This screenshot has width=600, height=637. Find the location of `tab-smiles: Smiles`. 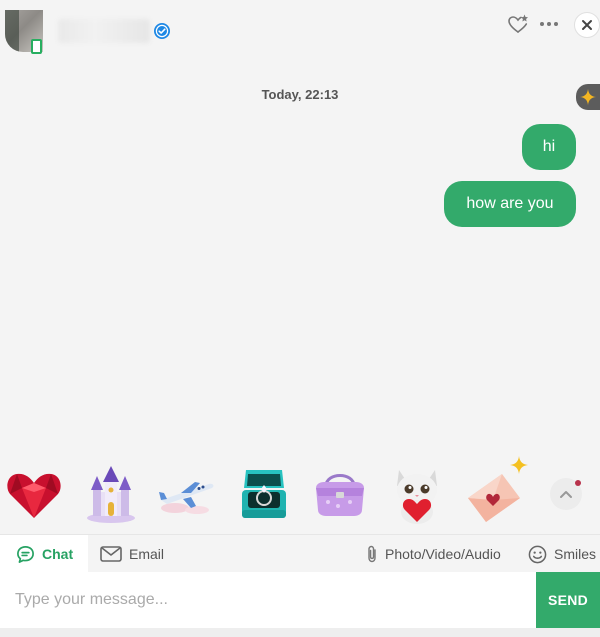

tab-smiles: Smiles is located at coordinates (562, 554).